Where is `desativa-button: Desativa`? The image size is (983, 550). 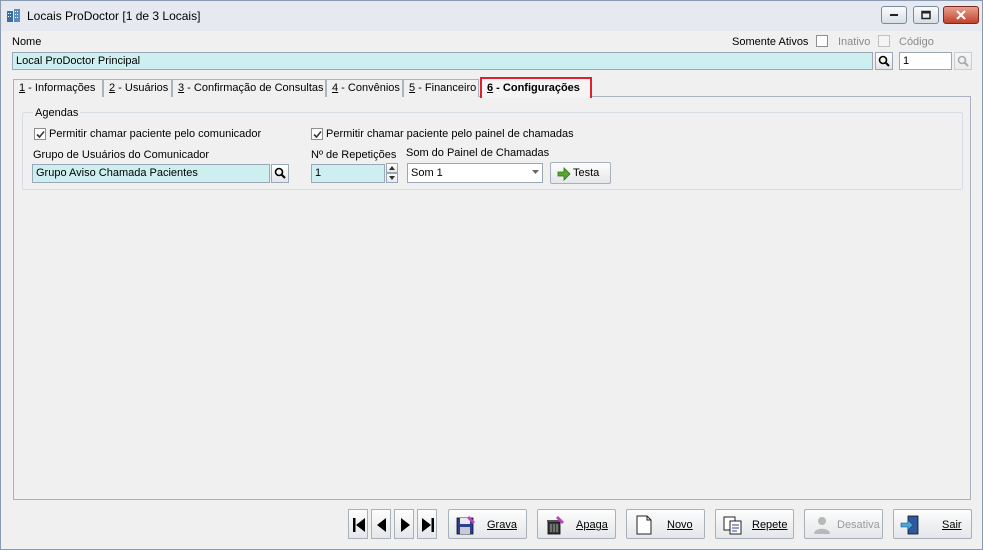 desativa-button: Desativa is located at coordinates (843, 524).